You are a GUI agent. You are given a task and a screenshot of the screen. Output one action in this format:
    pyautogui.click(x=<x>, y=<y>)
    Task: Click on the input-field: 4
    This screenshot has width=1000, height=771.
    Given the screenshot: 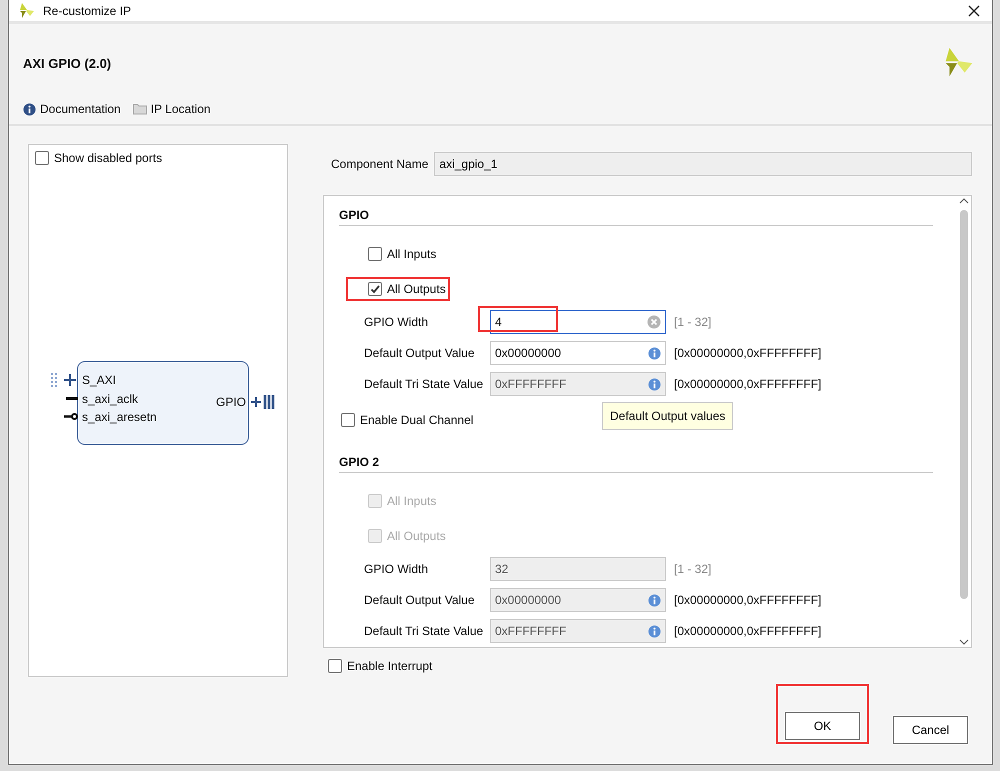 What is the action you would take?
    pyautogui.click(x=578, y=322)
    